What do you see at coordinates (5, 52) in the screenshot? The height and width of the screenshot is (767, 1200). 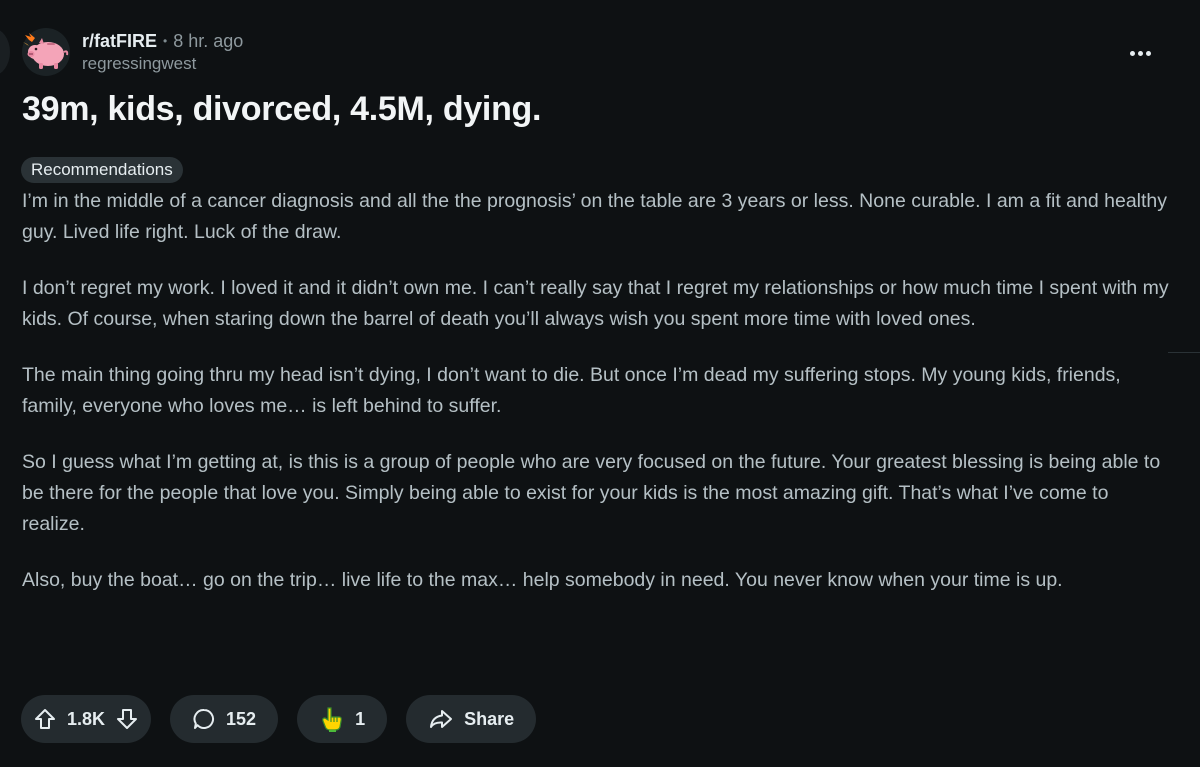 I see `left-edge-avatar` at bounding box center [5, 52].